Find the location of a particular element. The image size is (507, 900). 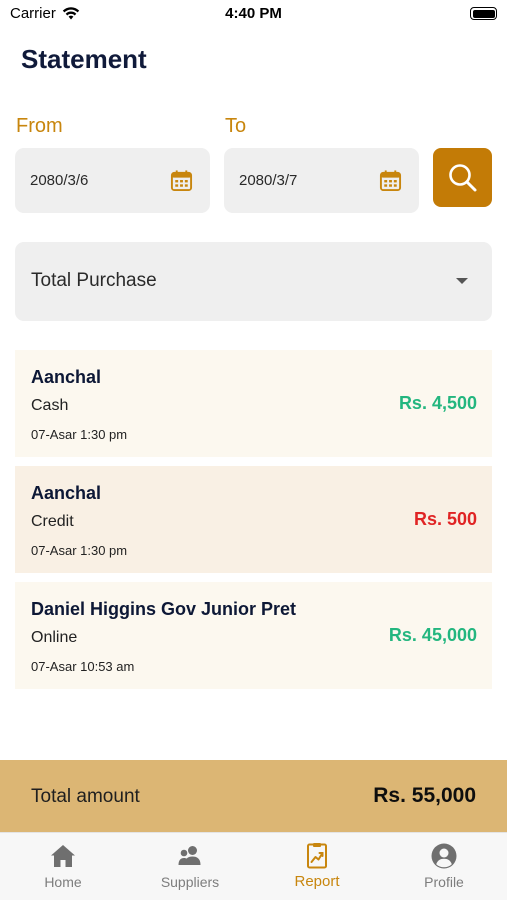

tab-label: Home is located at coordinates (63, 882).